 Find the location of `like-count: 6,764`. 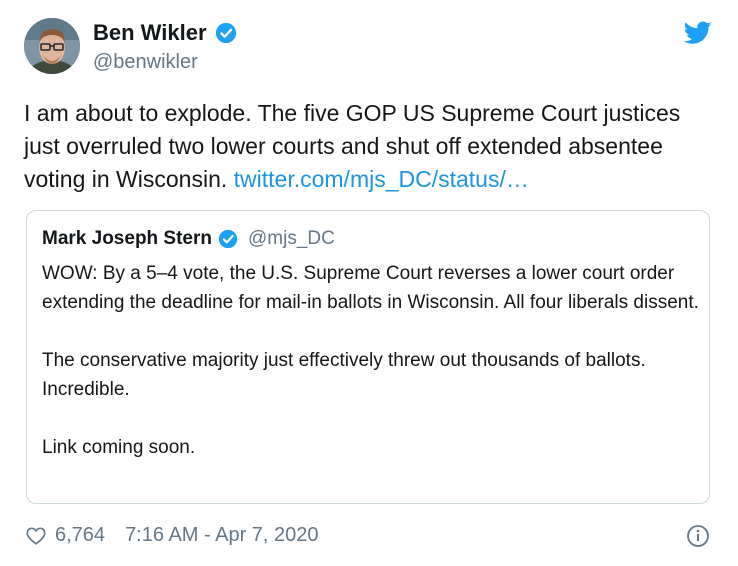

like-count: 6,764 is located at coordinates (80, 535).